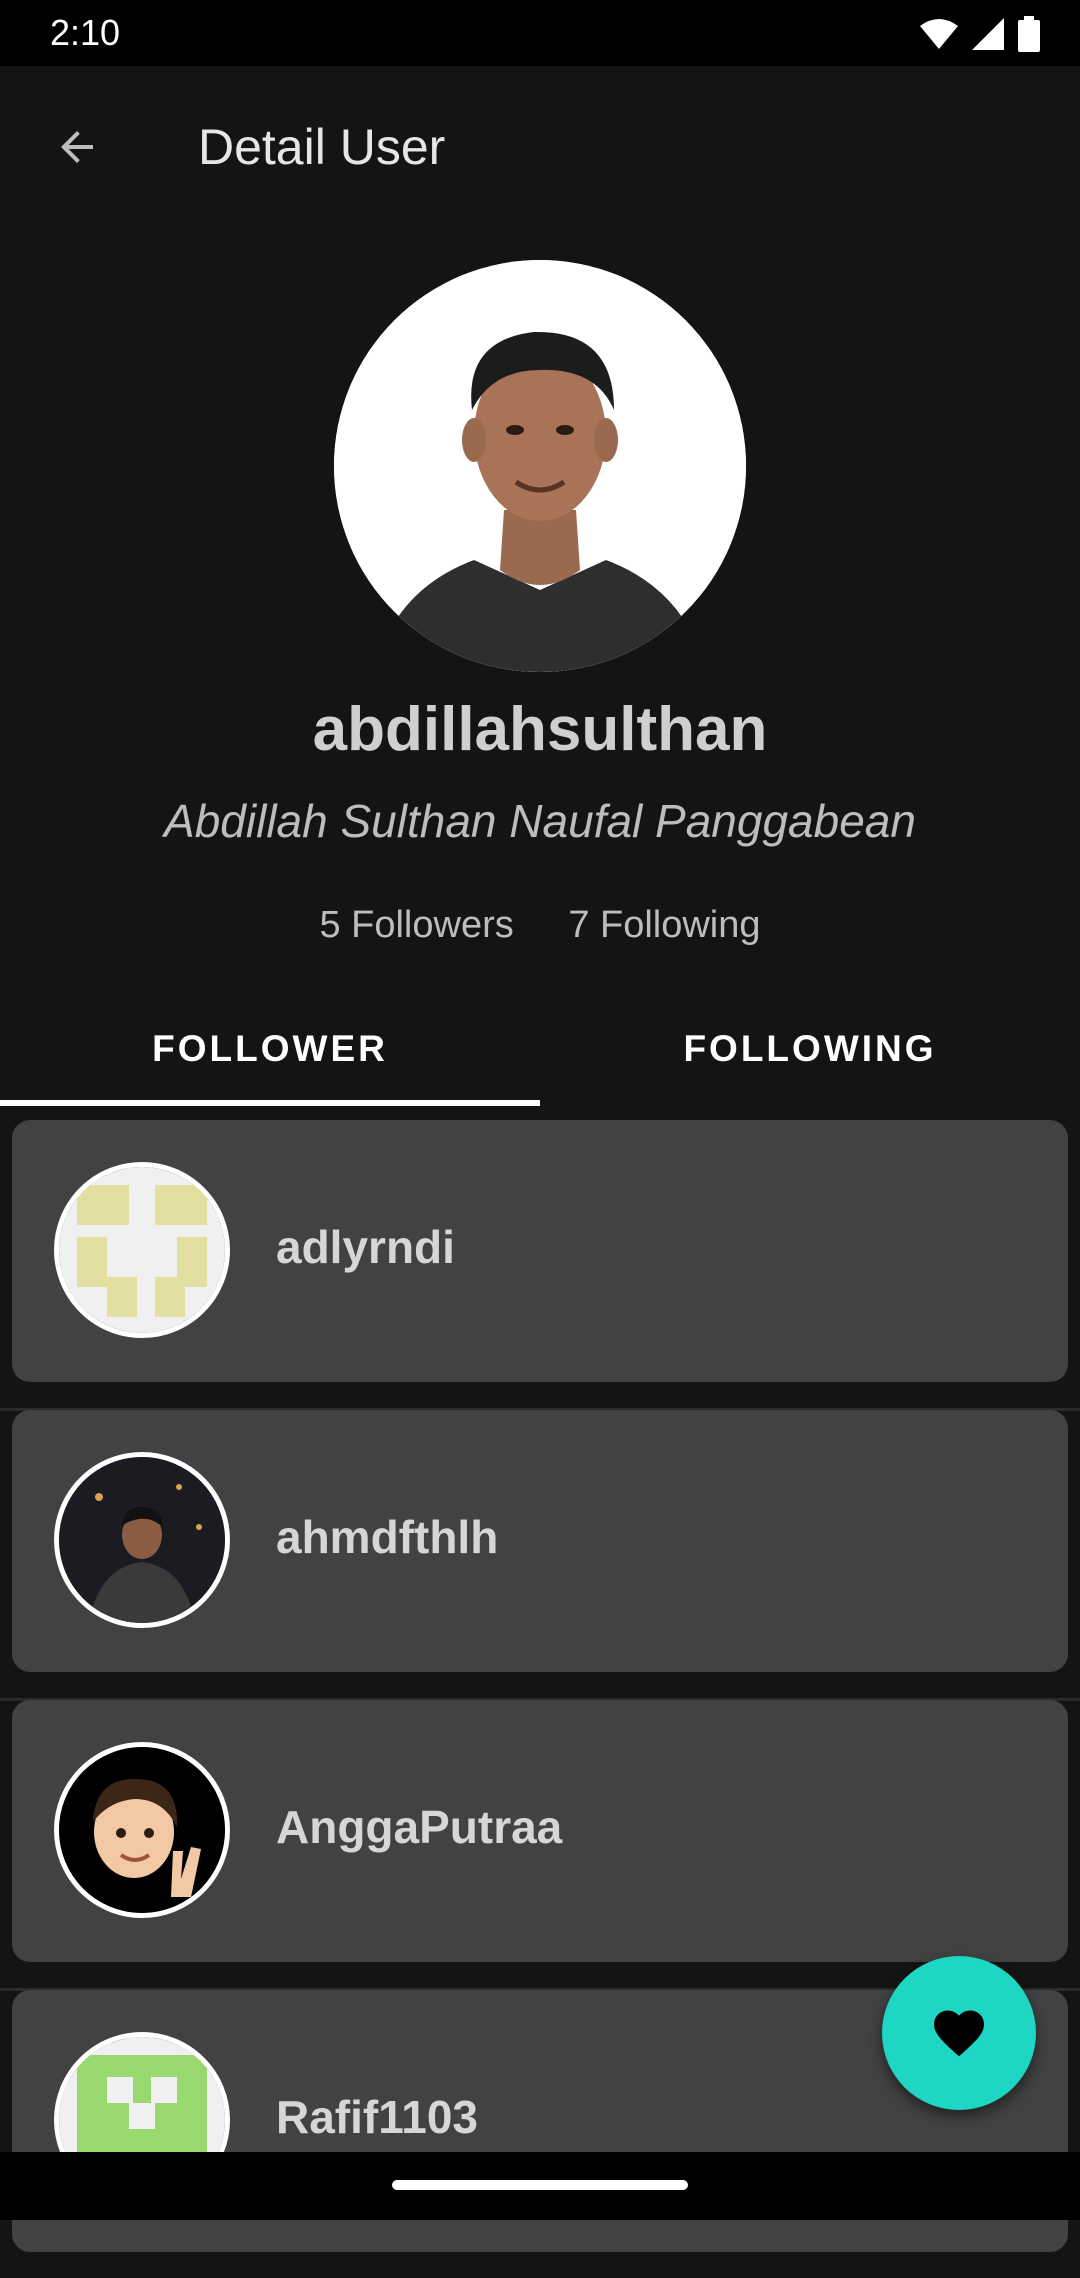  I want to click on back-button, so click(77, 147).